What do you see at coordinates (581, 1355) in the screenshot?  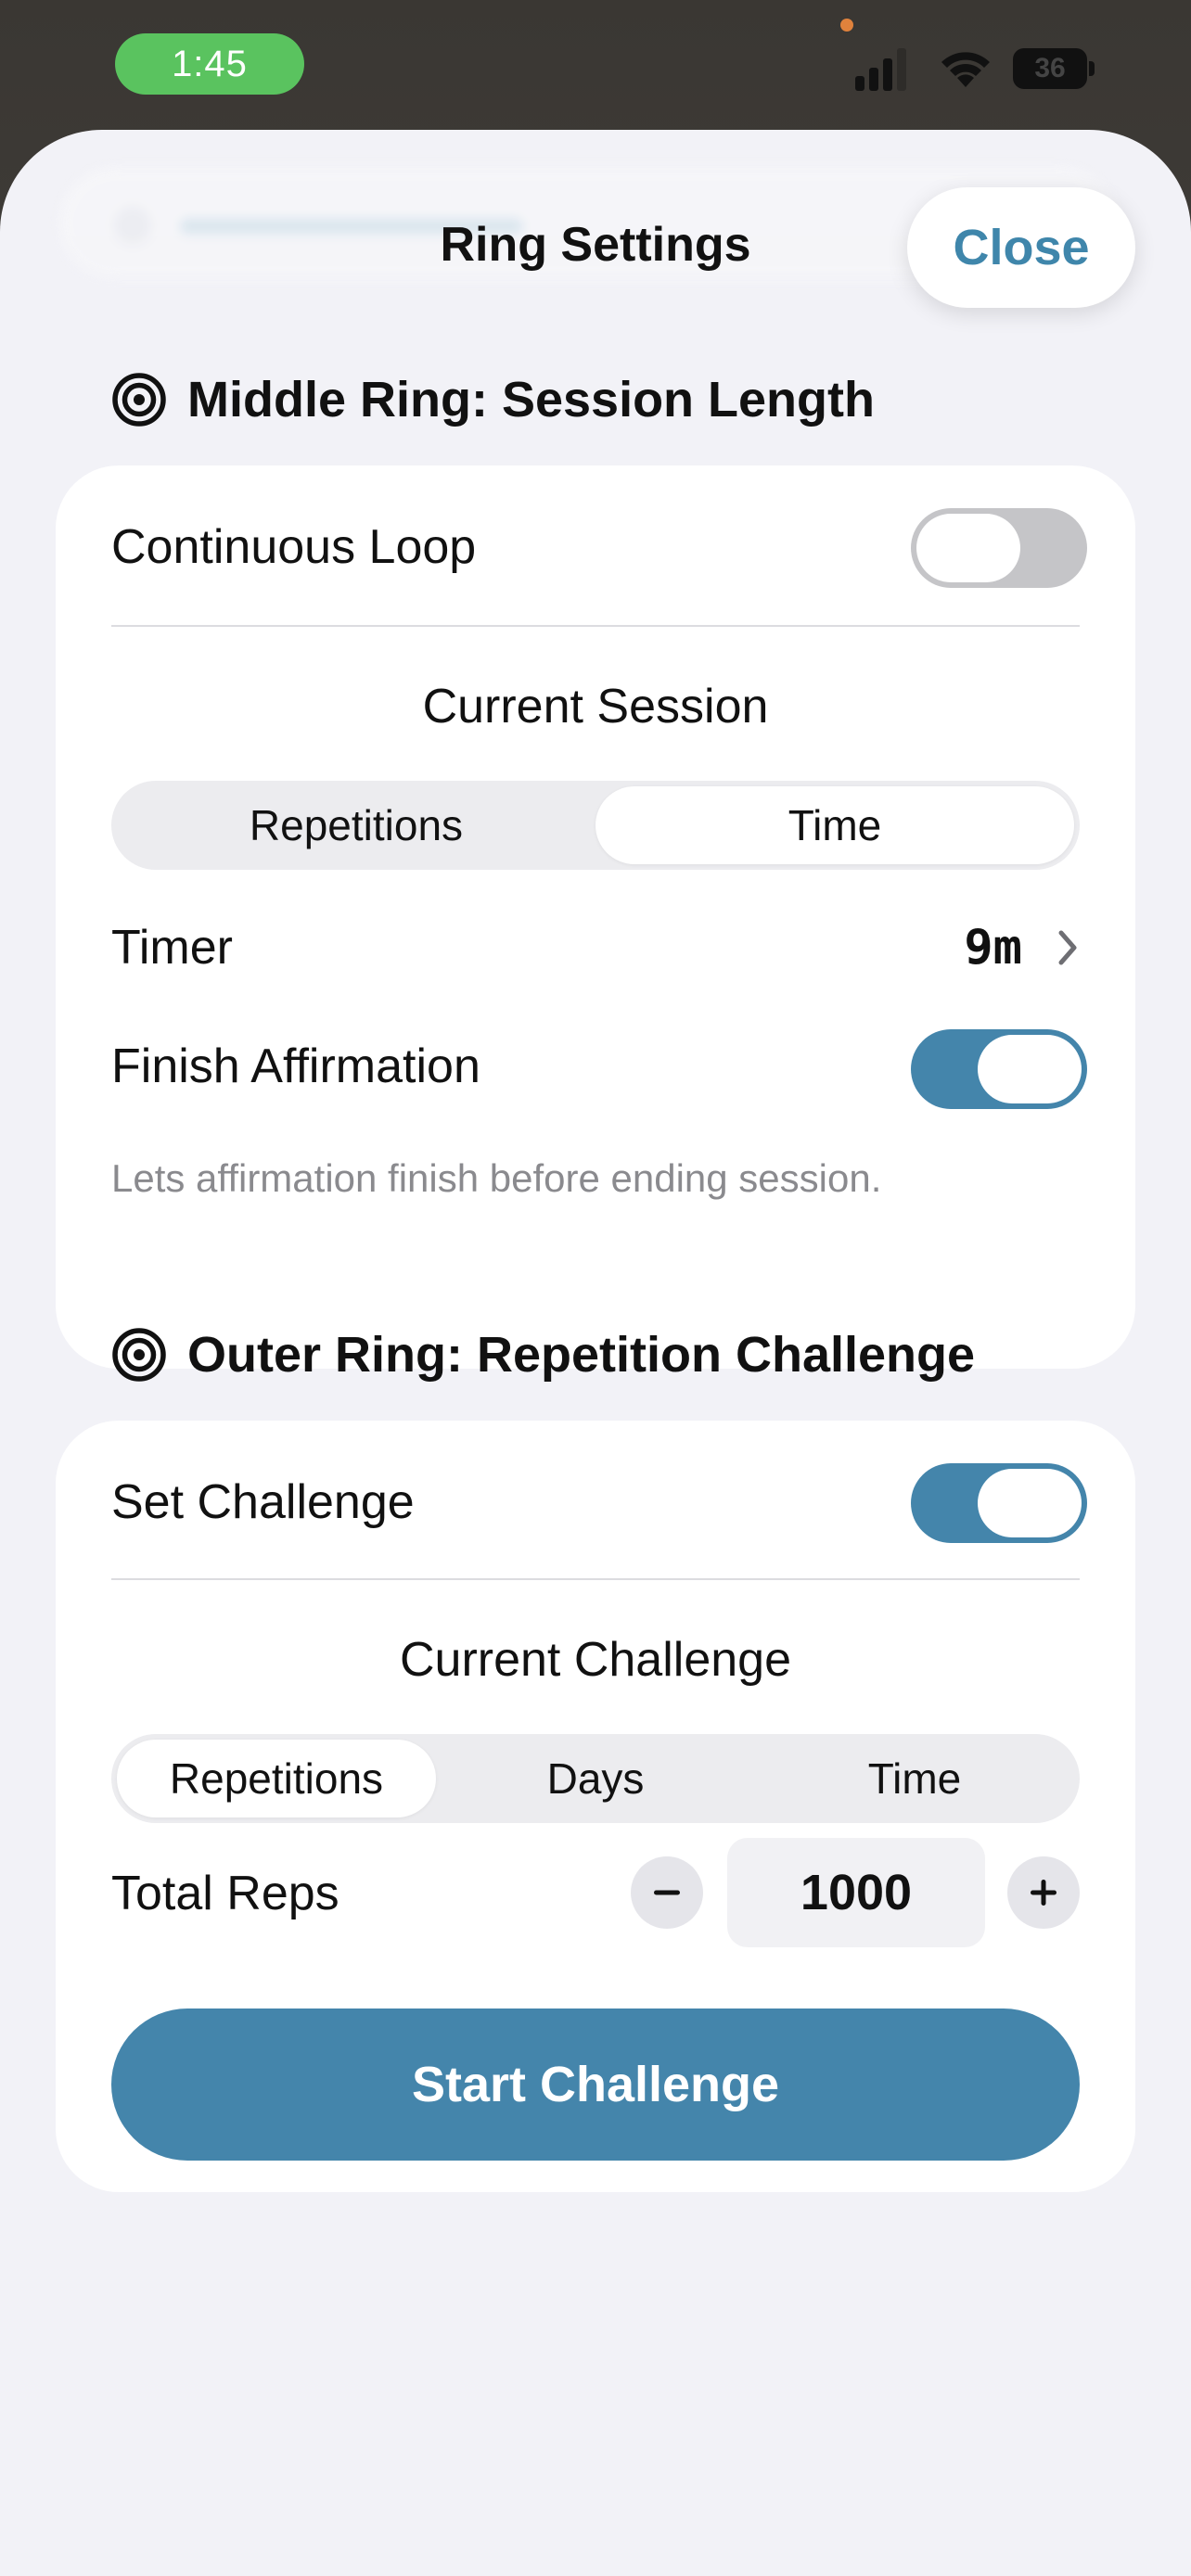 I see `outer-ring-title: Outer Ring: Repetition Challenge` at bounding box center [581, 1355].